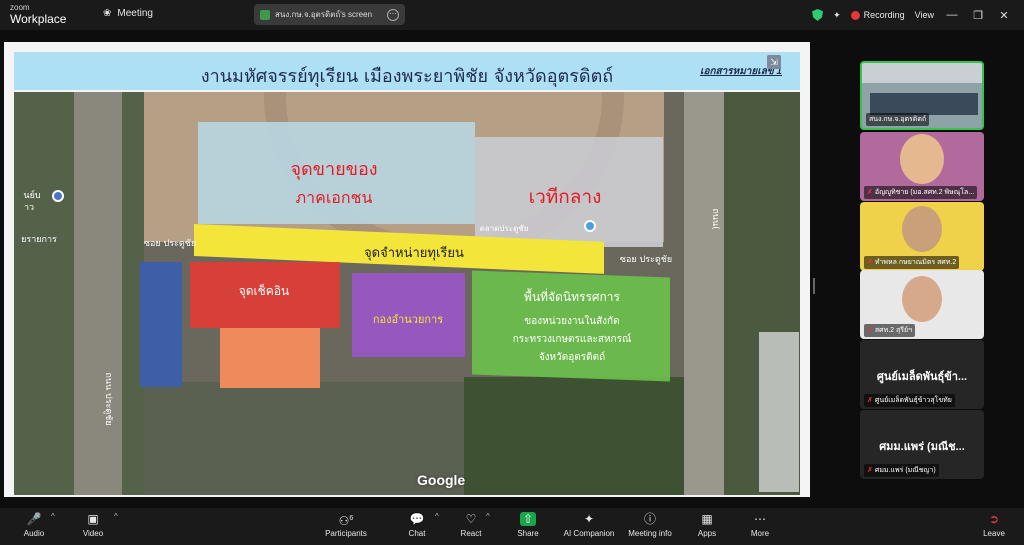  Describe the element at coordinates (924, 15) in the screenshot. I see `view-button: View` at that location.